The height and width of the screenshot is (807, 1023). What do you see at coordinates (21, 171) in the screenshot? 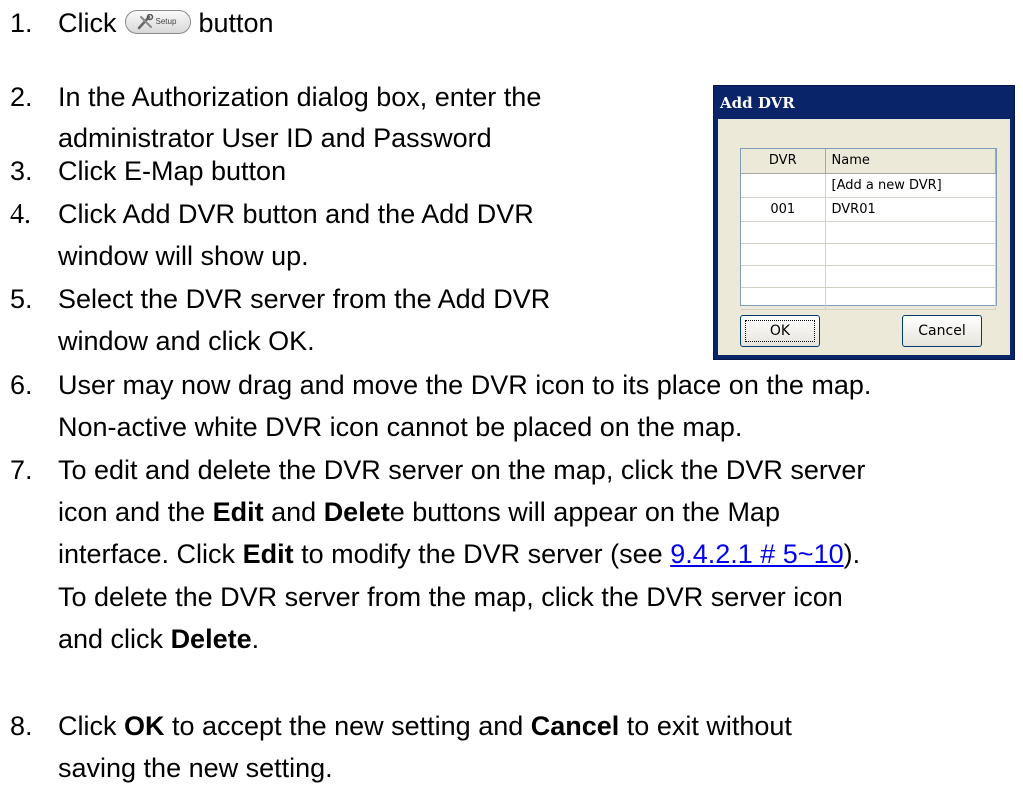
I see `step-number: 3.` at bounding box center [21, 171].